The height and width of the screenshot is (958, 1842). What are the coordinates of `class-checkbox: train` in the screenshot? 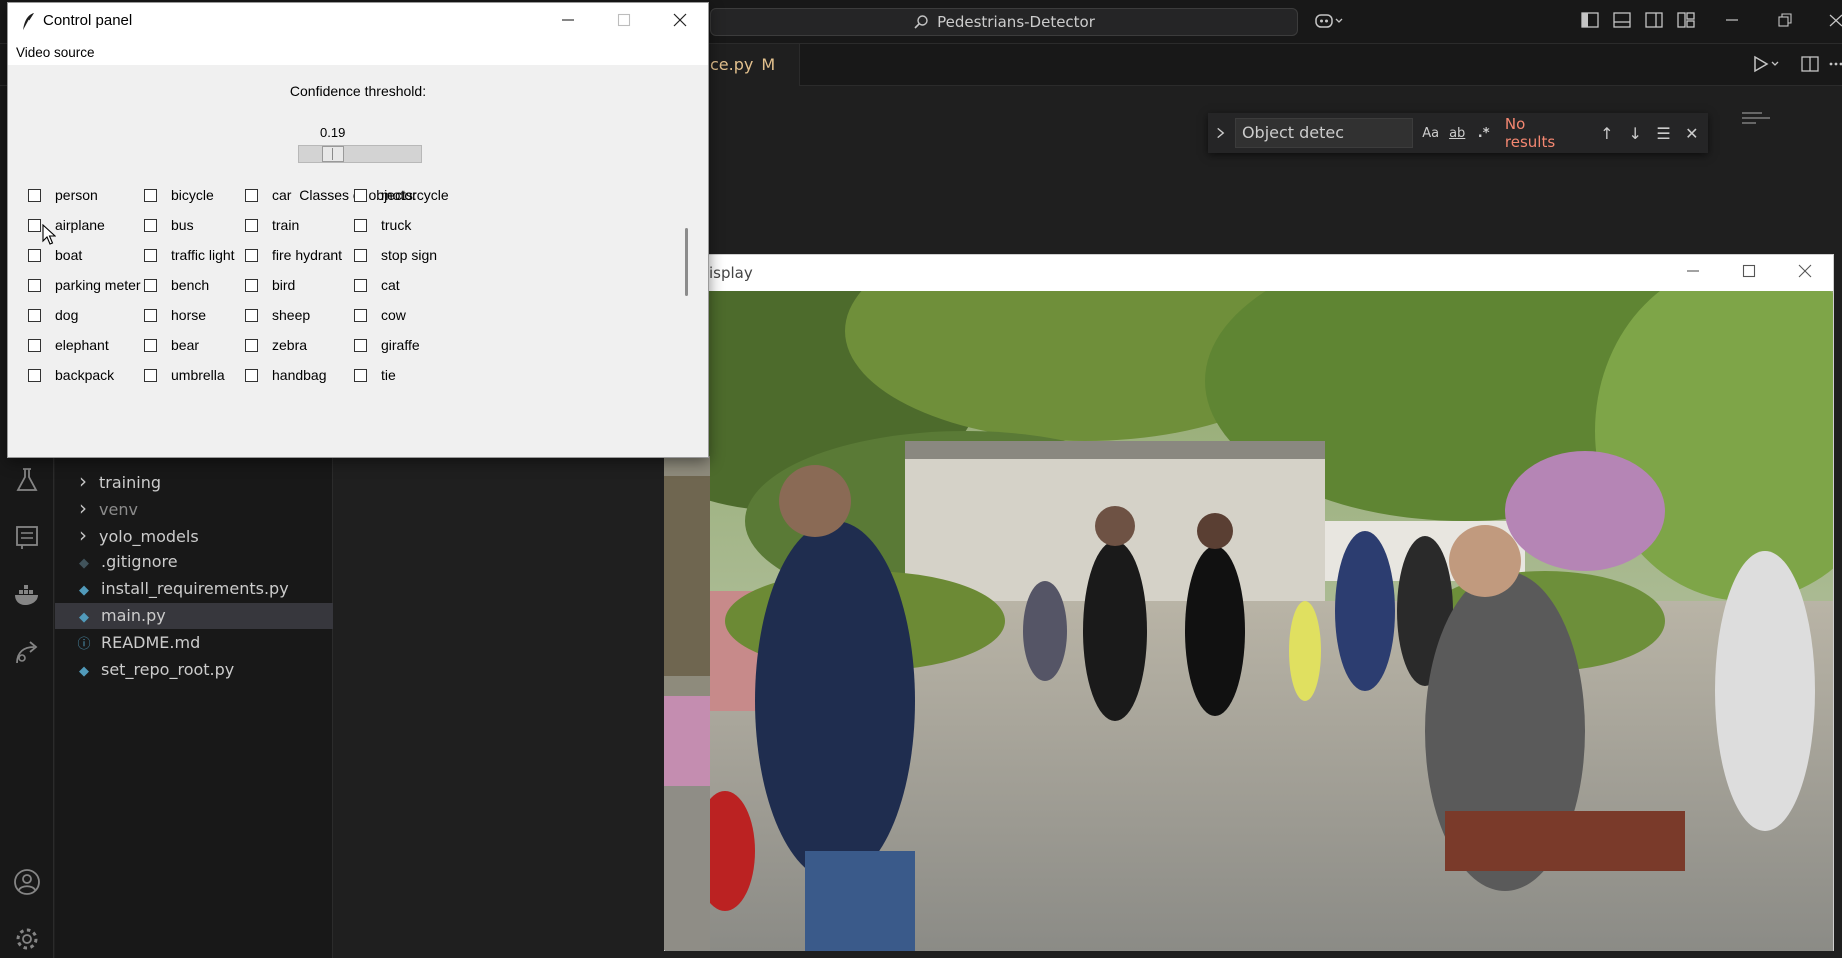 It's located at (272, 225).